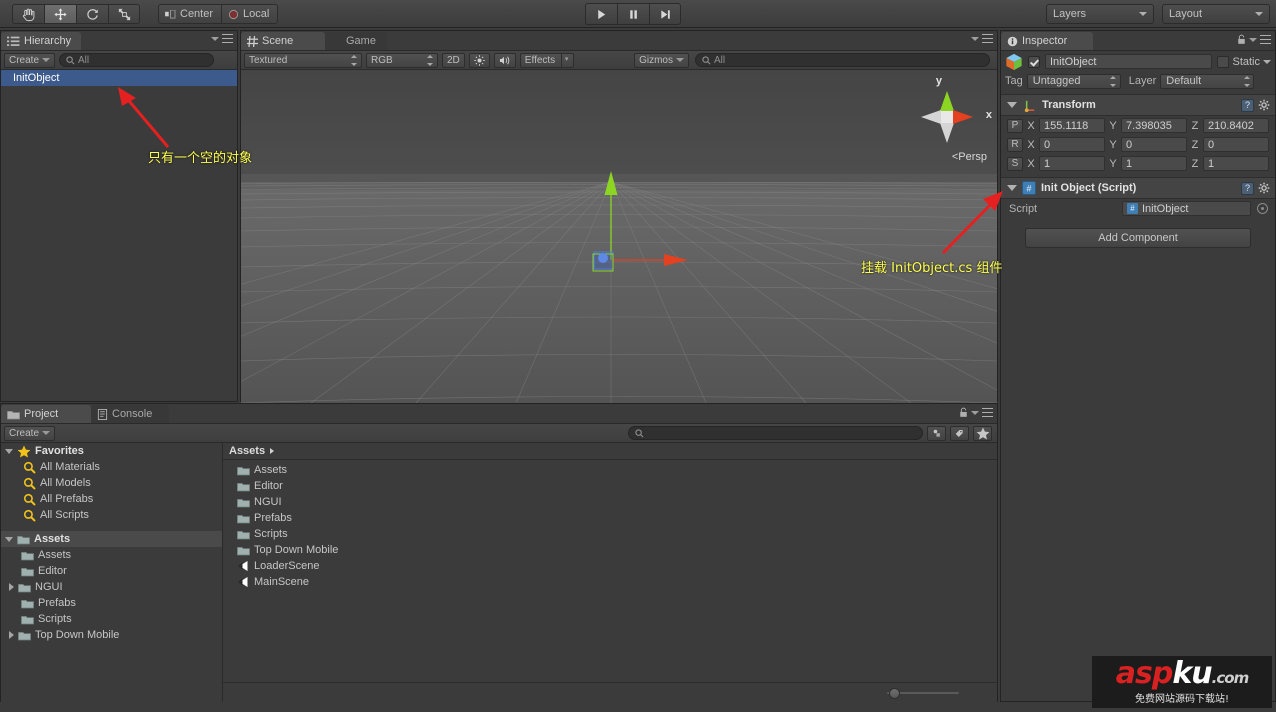 The image size is (1276, 712). Describe the element at coordinates (947, 117) in the screenshot. I see `scene-orientation-gizmo` at that location.